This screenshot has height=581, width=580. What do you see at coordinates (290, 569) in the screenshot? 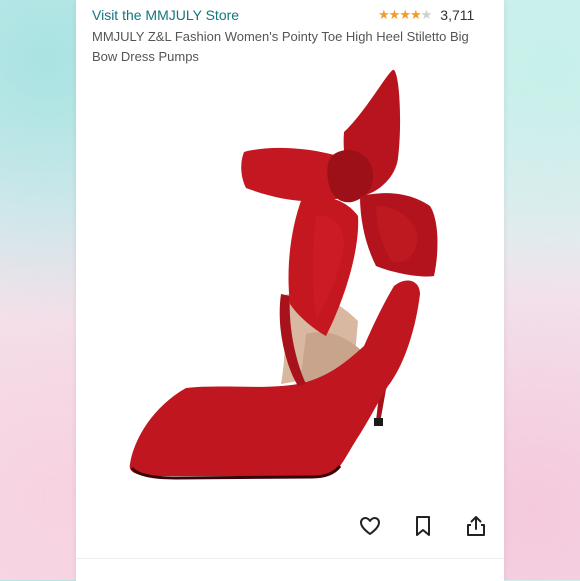
I see `footer-divider` at bounding box center [290, 569].